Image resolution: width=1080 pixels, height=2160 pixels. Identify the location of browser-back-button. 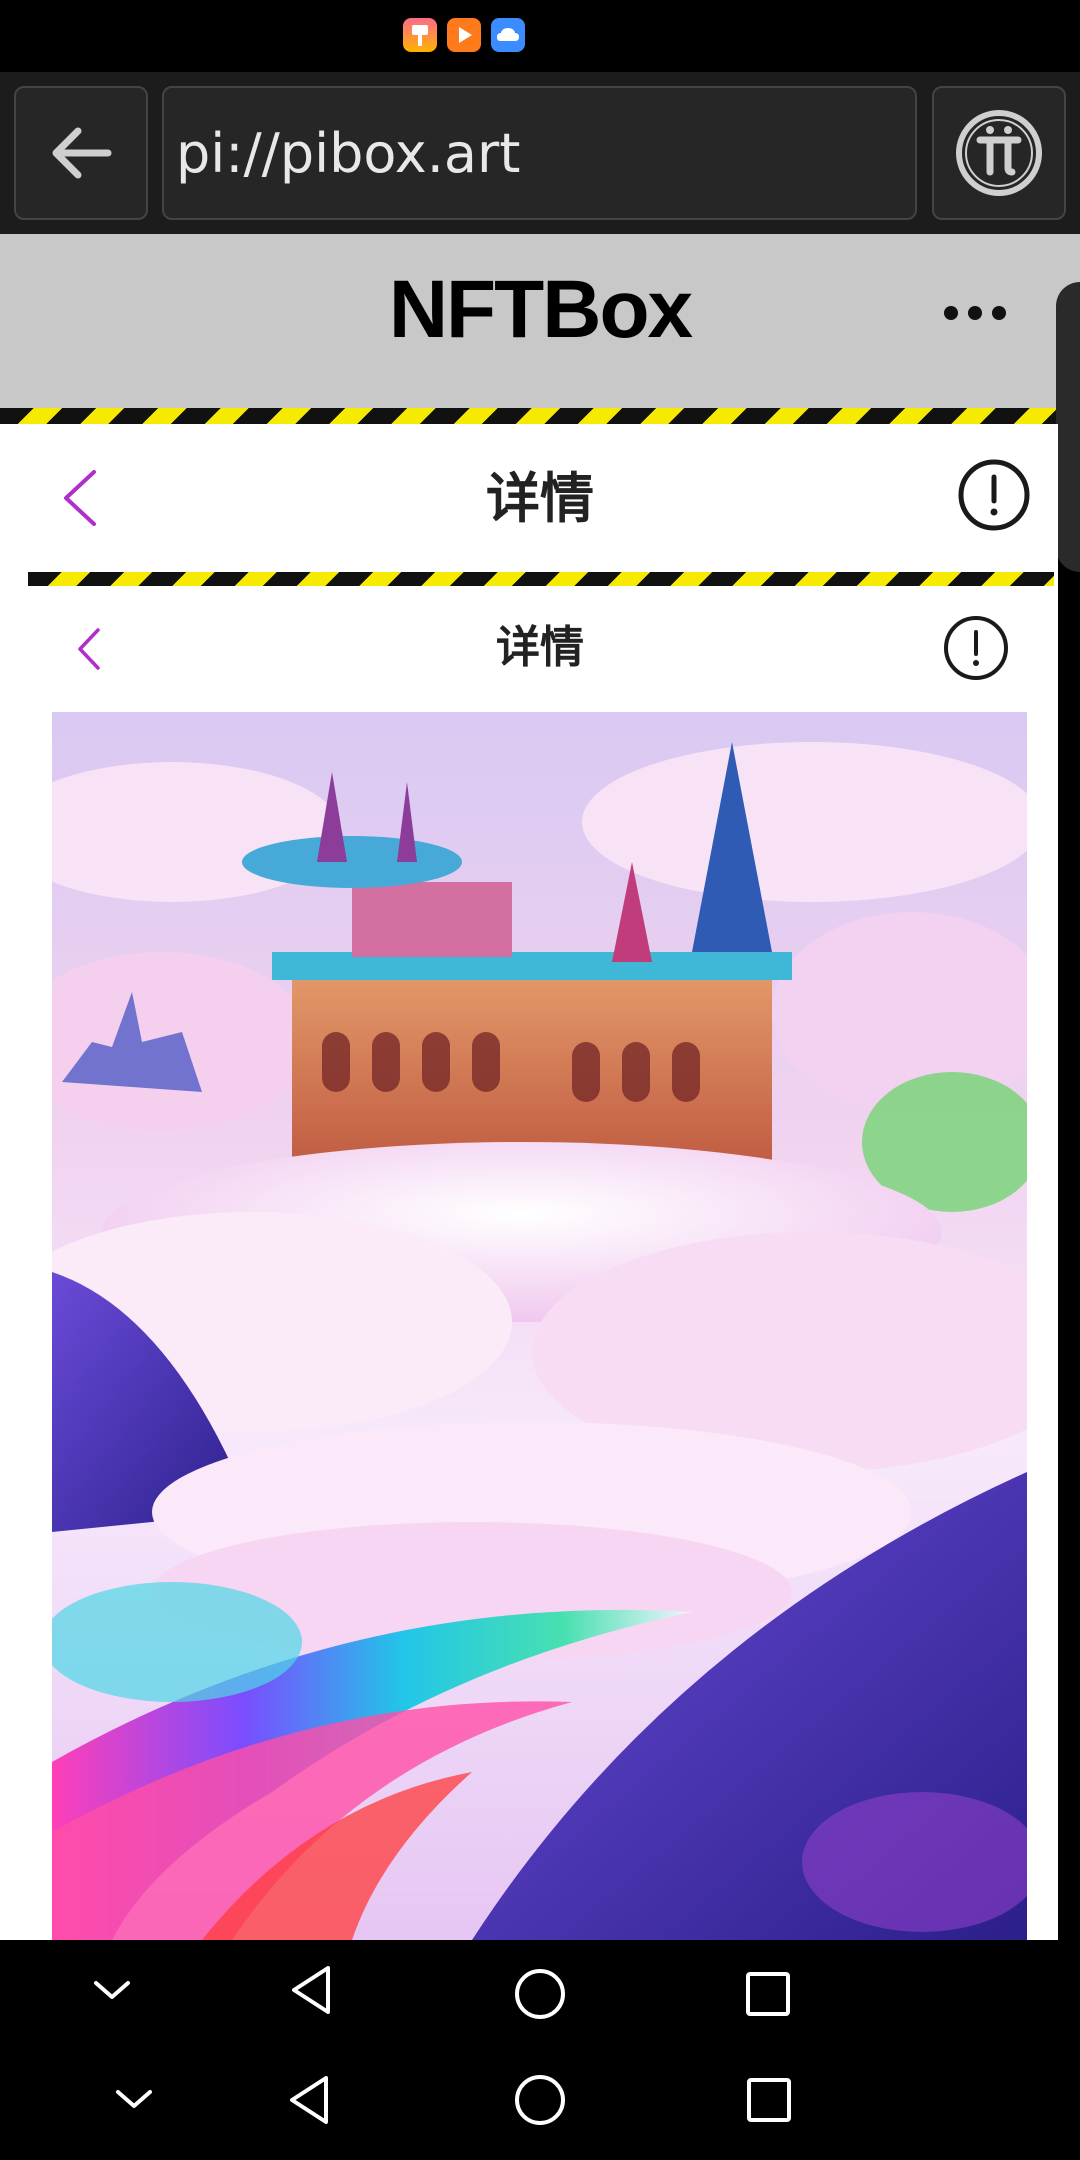
(81, 153).